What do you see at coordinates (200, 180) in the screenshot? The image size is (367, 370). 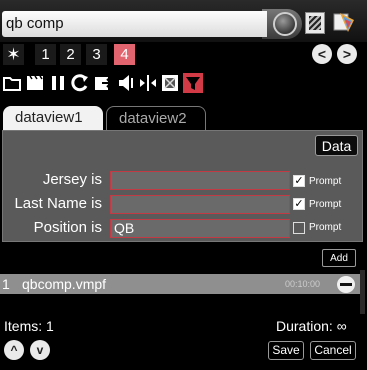 I see `jersey-field` at bounding box center [200, 180].